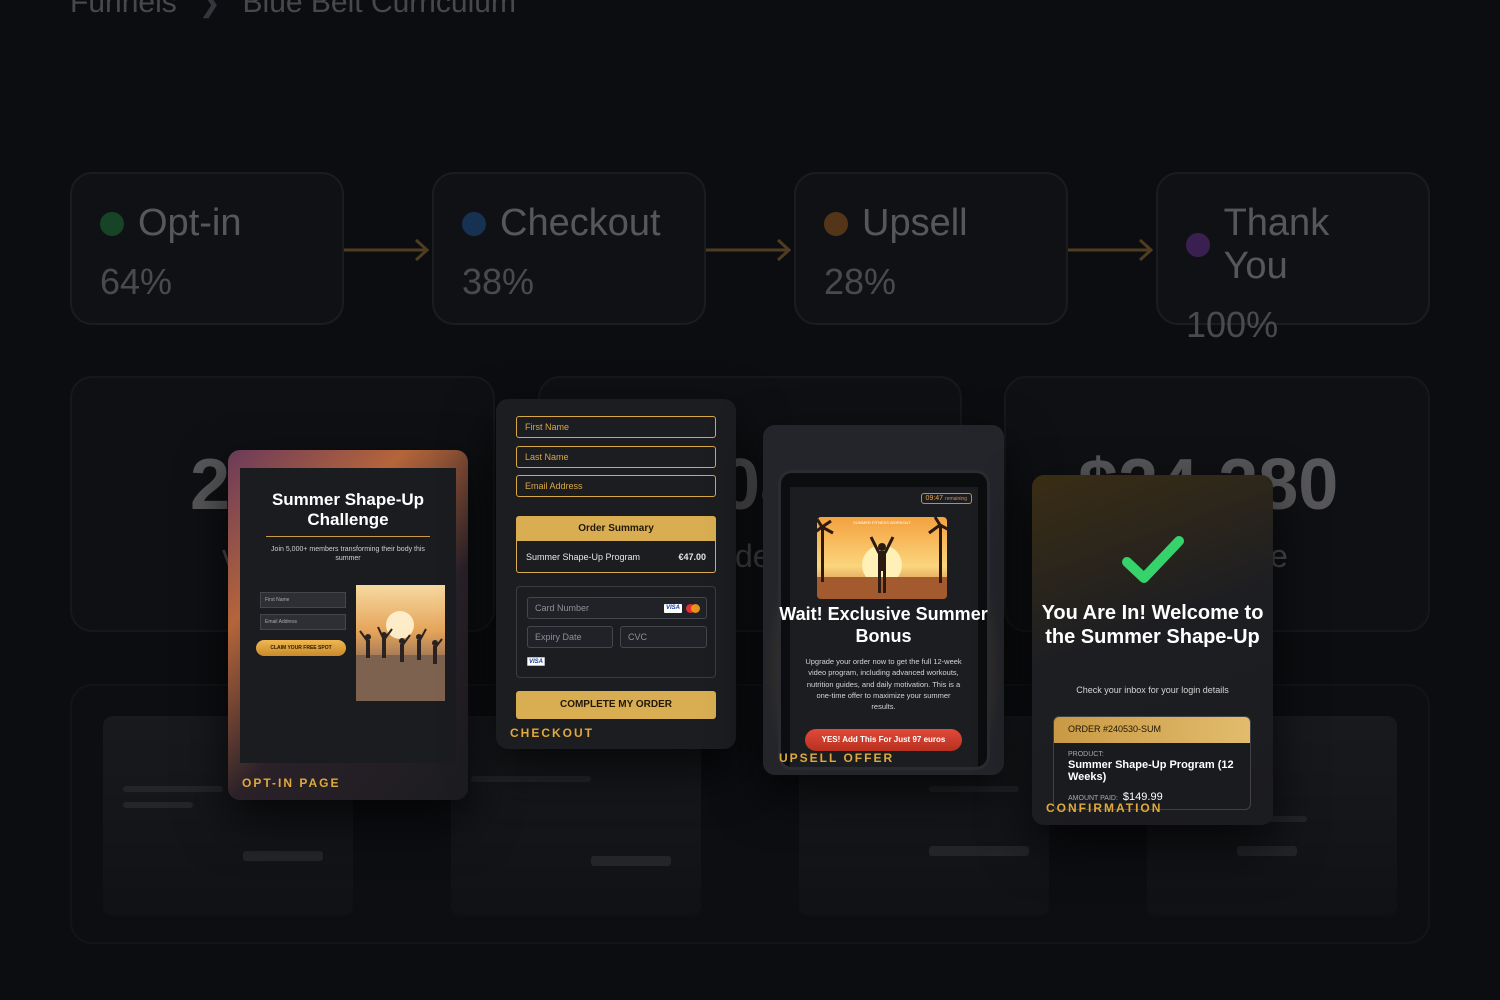  What do you see at coordinates (302, 631) in the screenshot?
I see `optin-form: First Name Email Address` at bounding box center [302, 631].